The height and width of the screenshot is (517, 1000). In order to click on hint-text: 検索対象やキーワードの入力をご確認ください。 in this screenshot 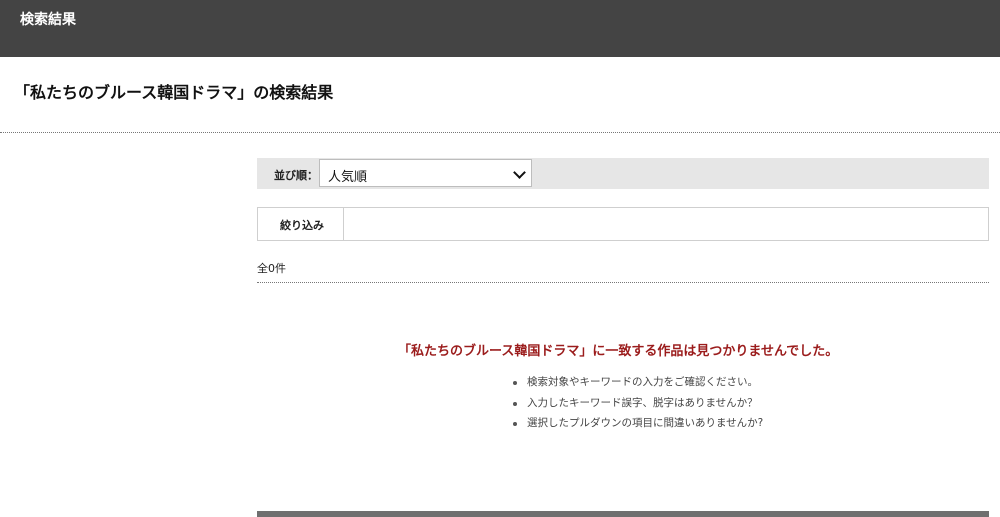, I will do `click(642, 382)`.